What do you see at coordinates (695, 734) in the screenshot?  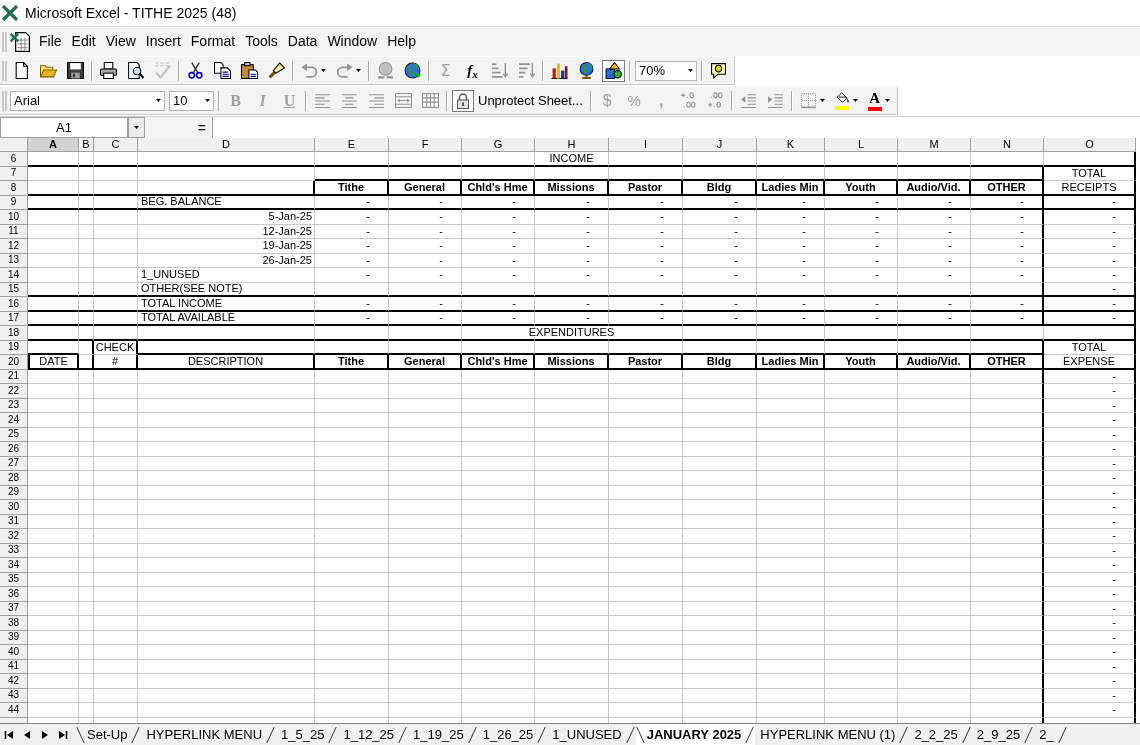 I see `sheet-tab: JANUARY 2025` at bounding box center [695, 734].